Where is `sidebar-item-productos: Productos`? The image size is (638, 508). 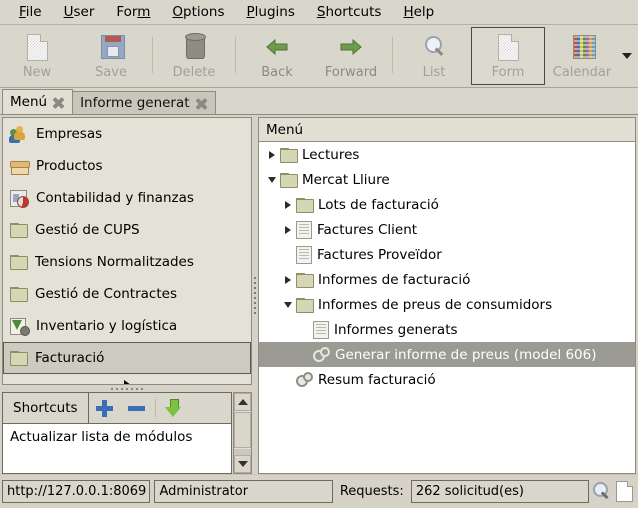 sidebar-item-productos: Productos is located at coordinates (127, 166).